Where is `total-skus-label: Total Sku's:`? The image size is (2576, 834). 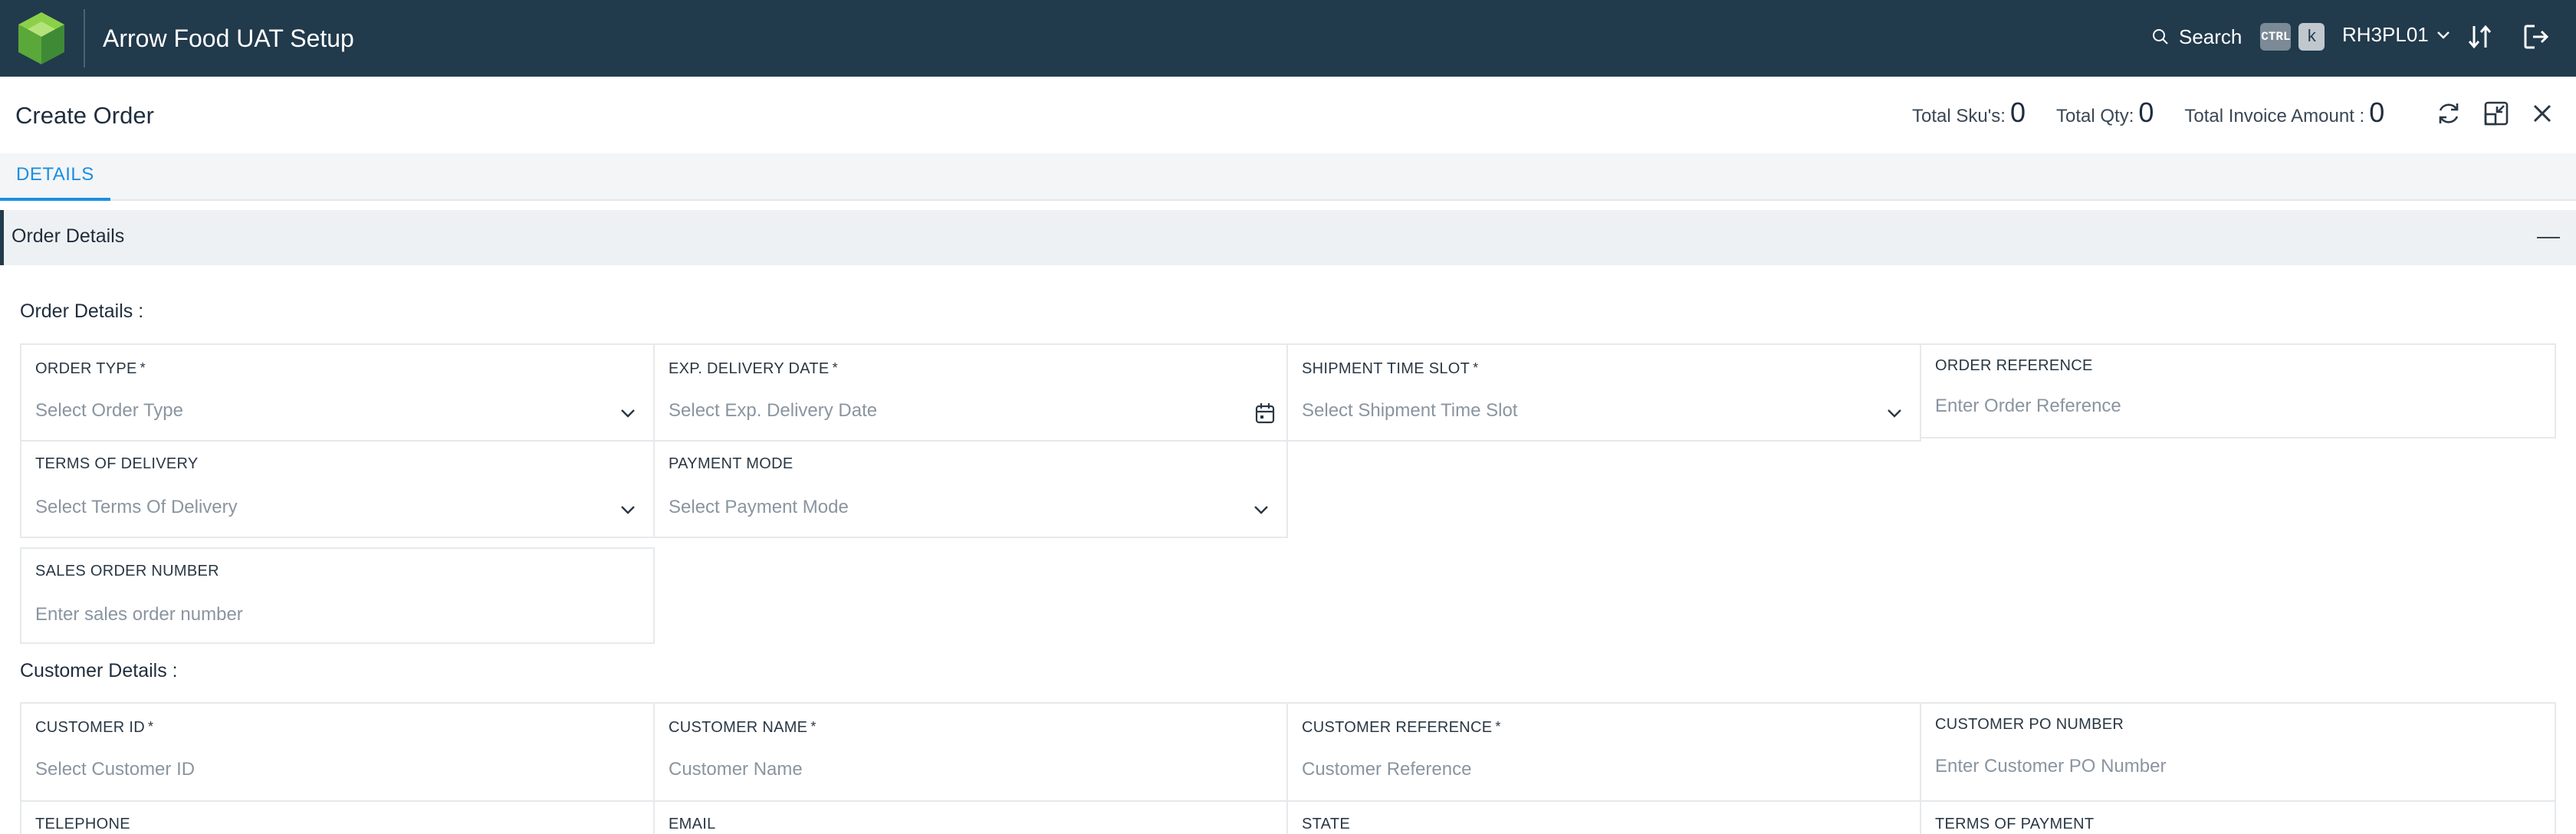
total-skus-label: Total Sku's: is located at coordinates (1959, 116).